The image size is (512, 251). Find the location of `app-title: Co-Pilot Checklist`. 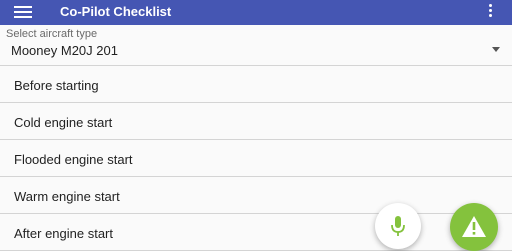

app-title: Co-Pilot Checklist is located at coordinates (116, 11).